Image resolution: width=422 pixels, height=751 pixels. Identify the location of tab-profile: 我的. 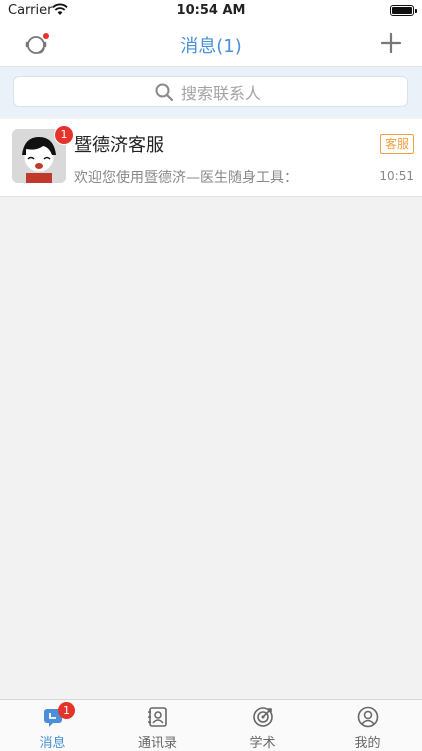
(367, 725).